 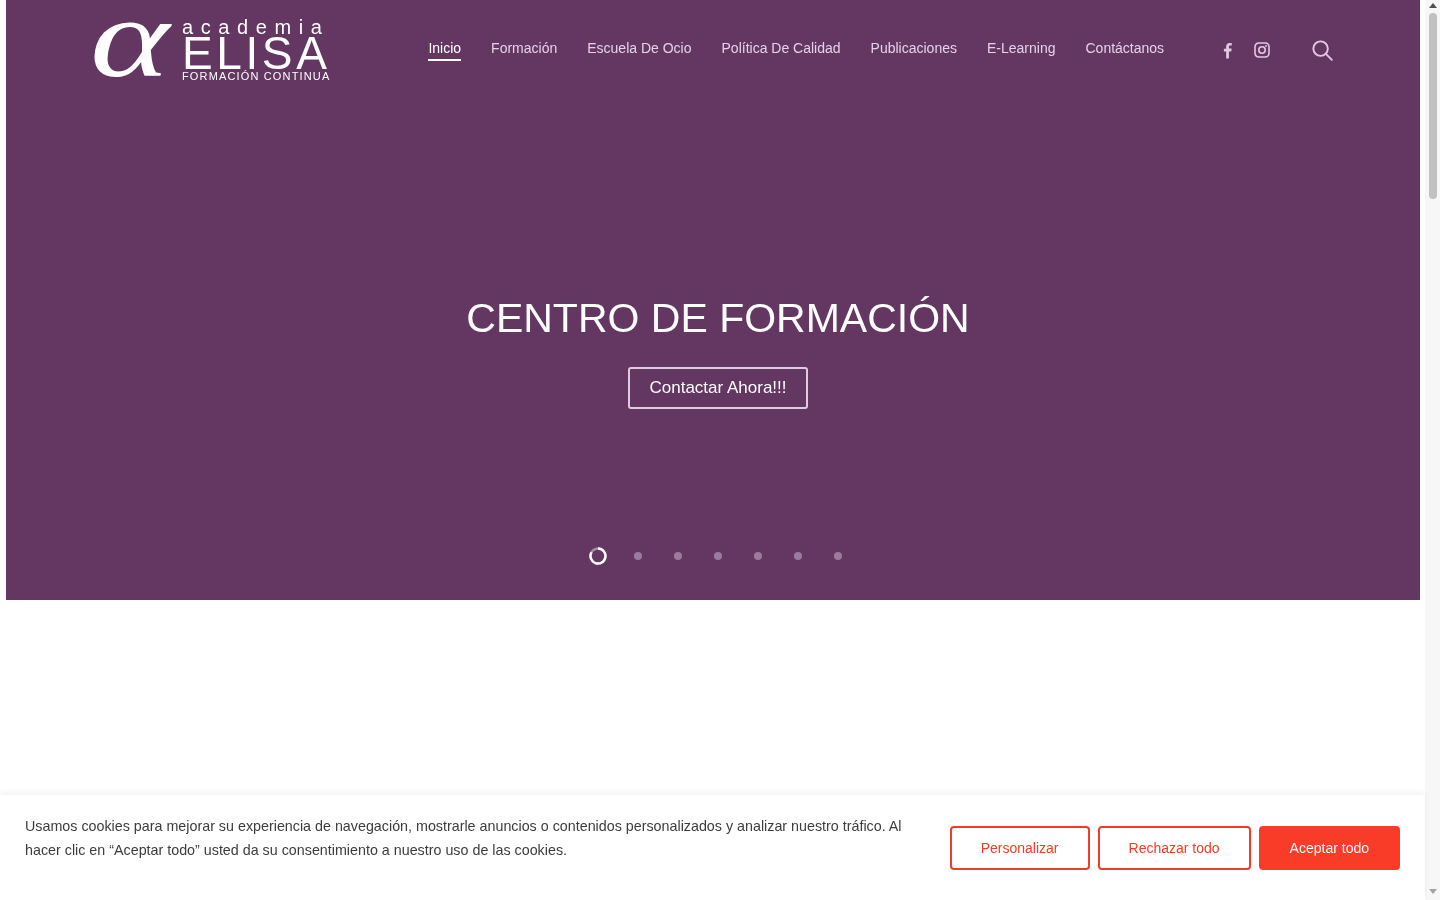 I want to click on outline-button: Rechazar todo, so click(x=1174, y=848).